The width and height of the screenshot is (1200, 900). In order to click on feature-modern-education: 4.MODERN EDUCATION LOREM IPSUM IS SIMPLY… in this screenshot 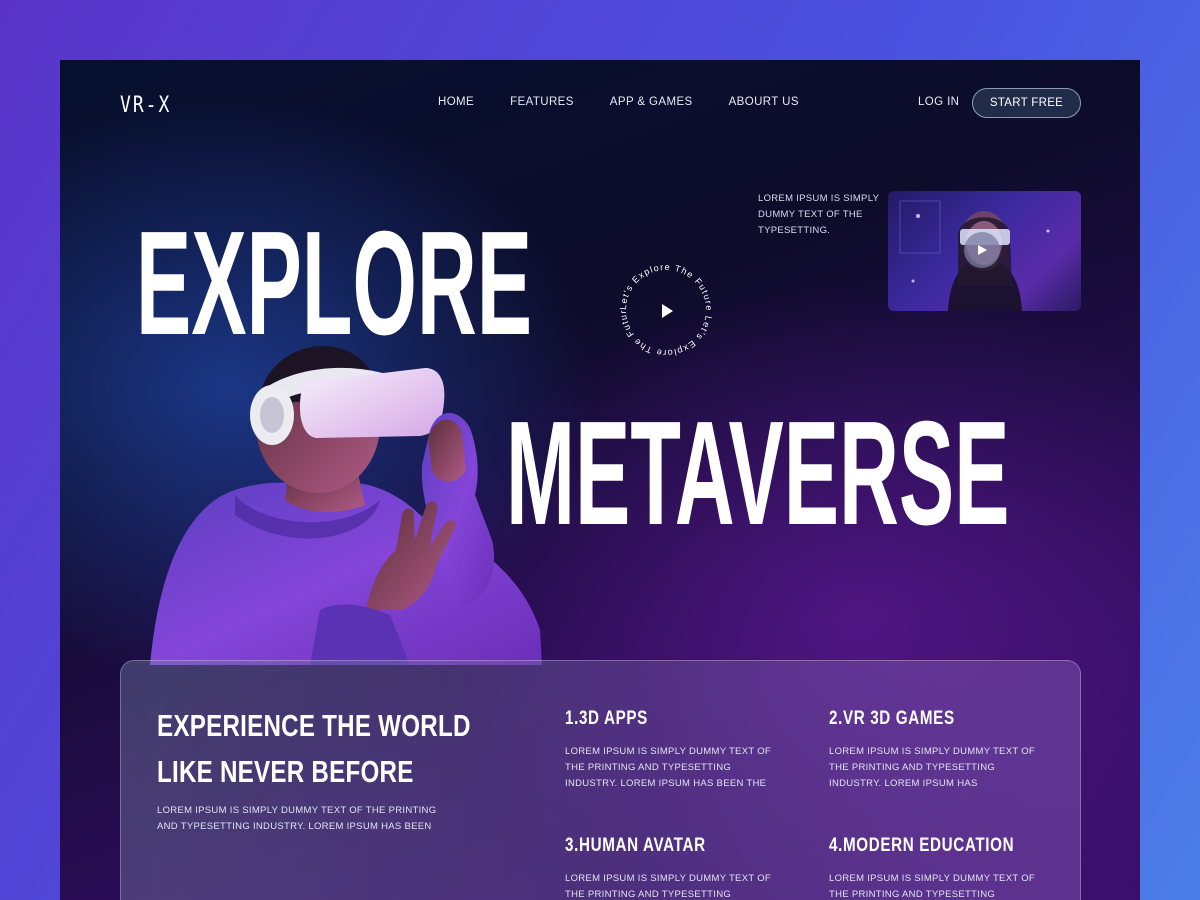, I will do `click(939, 867)`.